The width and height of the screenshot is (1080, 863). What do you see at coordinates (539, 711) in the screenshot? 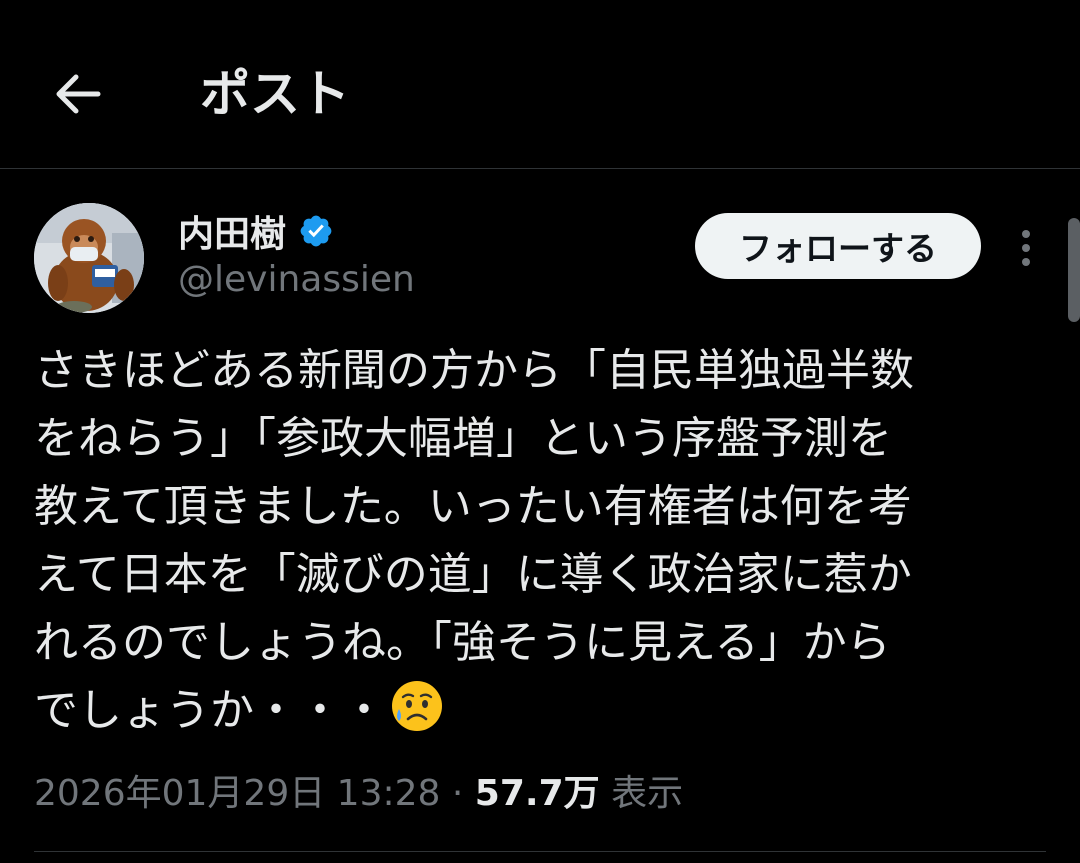
I see `tweet-line-last: でしょうか・・・` at bounding box center [539, 711].